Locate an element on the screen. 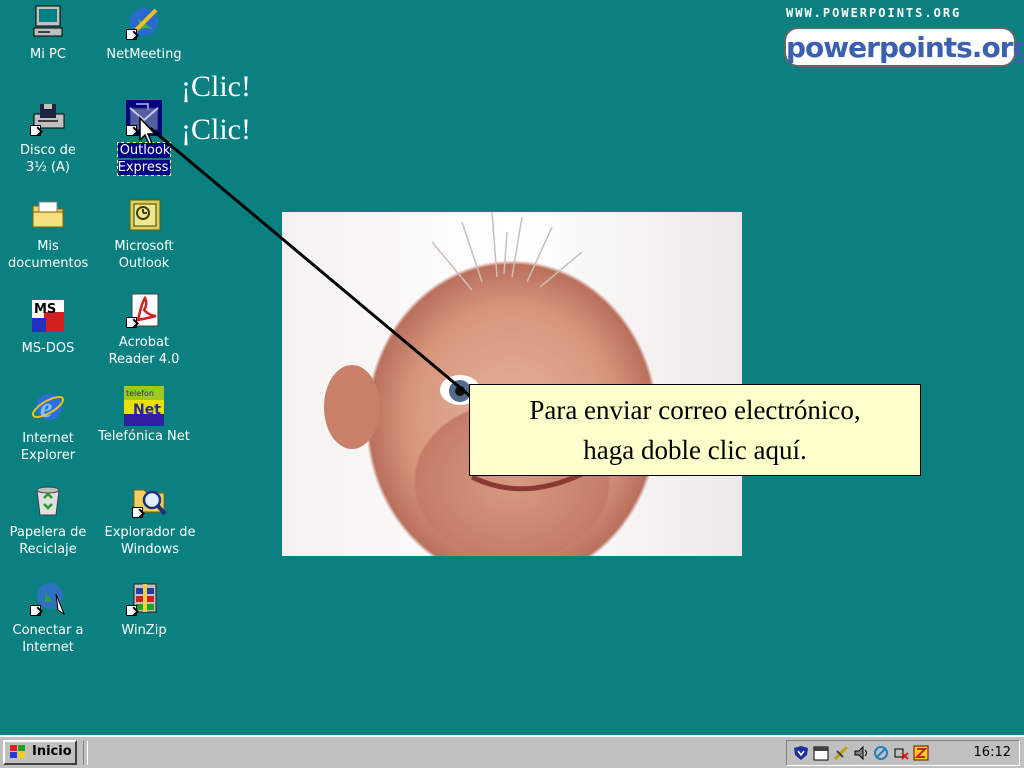 This screenshot has height=768, width=1024. windows-logo-icon is located at coordinates (17, 751).